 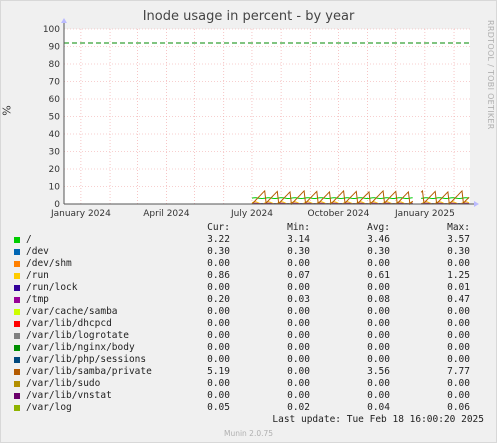 I want to click on legend-max-value: 0.30, so click(x=458, y=251).